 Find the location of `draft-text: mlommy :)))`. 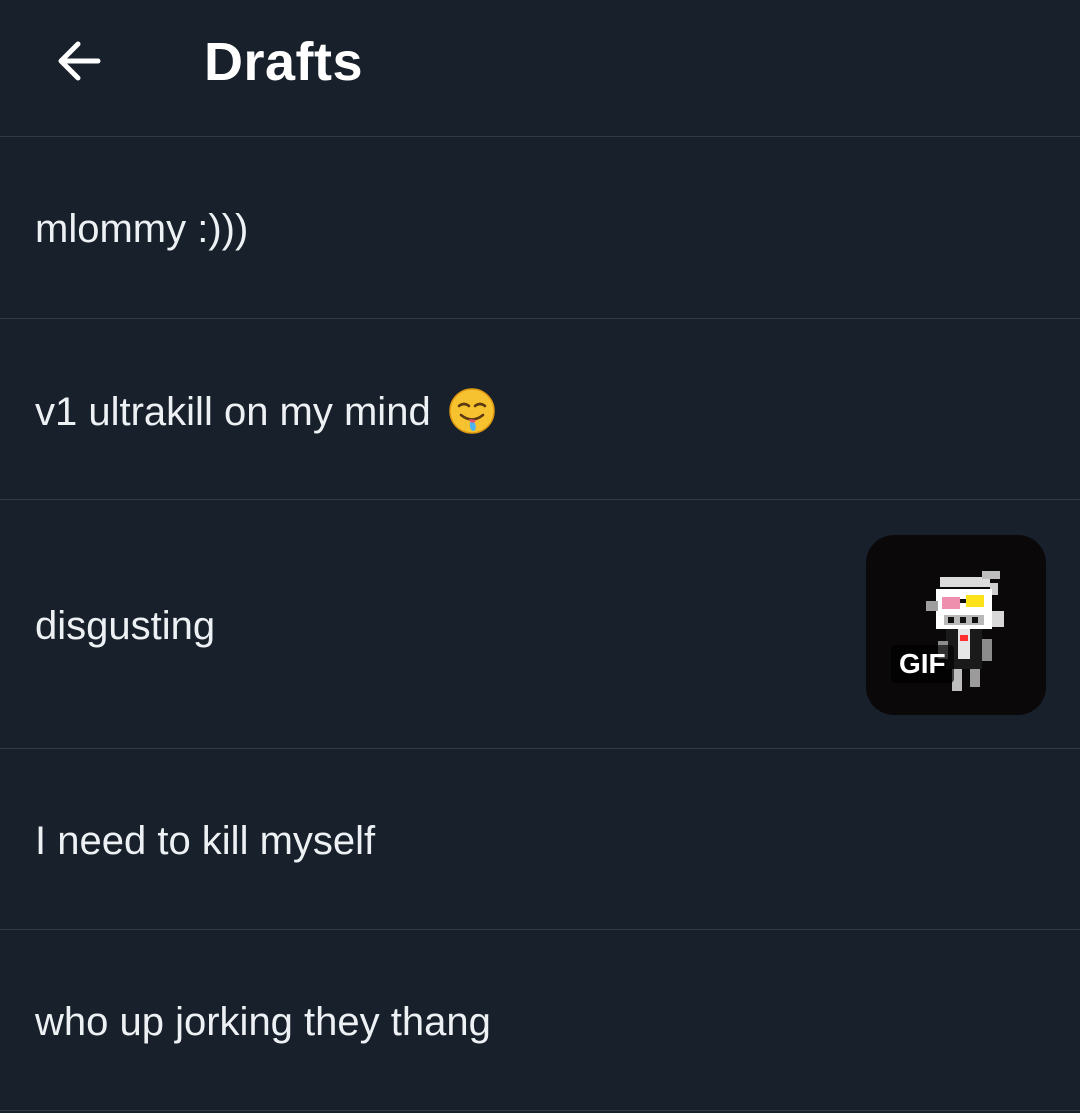

draft-text: mlommy :))) is located at coordinates (142, 229).